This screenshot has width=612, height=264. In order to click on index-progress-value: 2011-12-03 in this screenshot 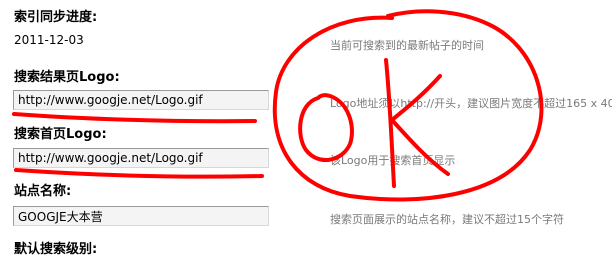, I will do `click(49, 40)`.